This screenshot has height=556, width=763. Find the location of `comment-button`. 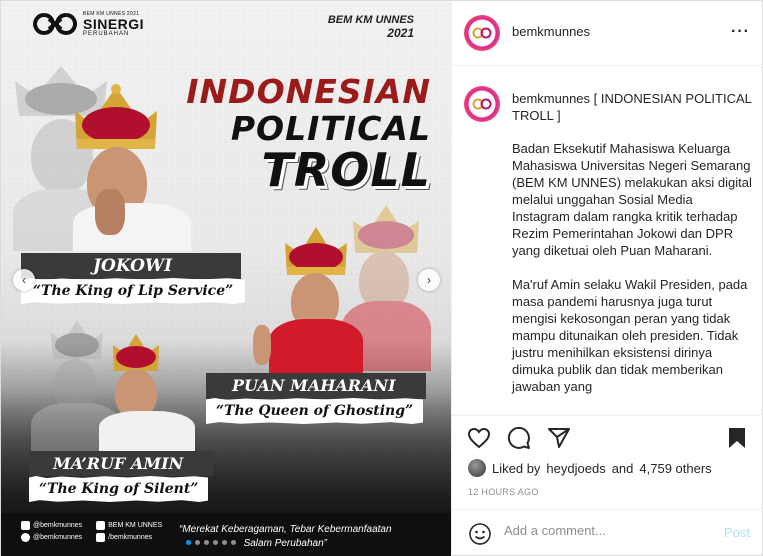

comment-button is located at coordinates (519, 438).